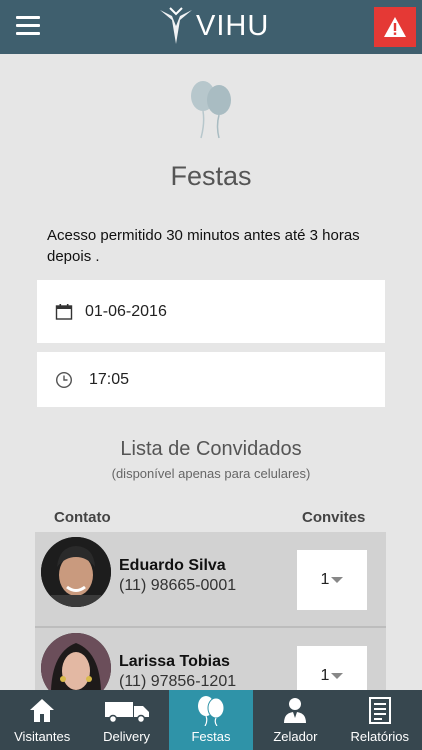  I want to click on invite-count-select: 1, so click(332, 580).